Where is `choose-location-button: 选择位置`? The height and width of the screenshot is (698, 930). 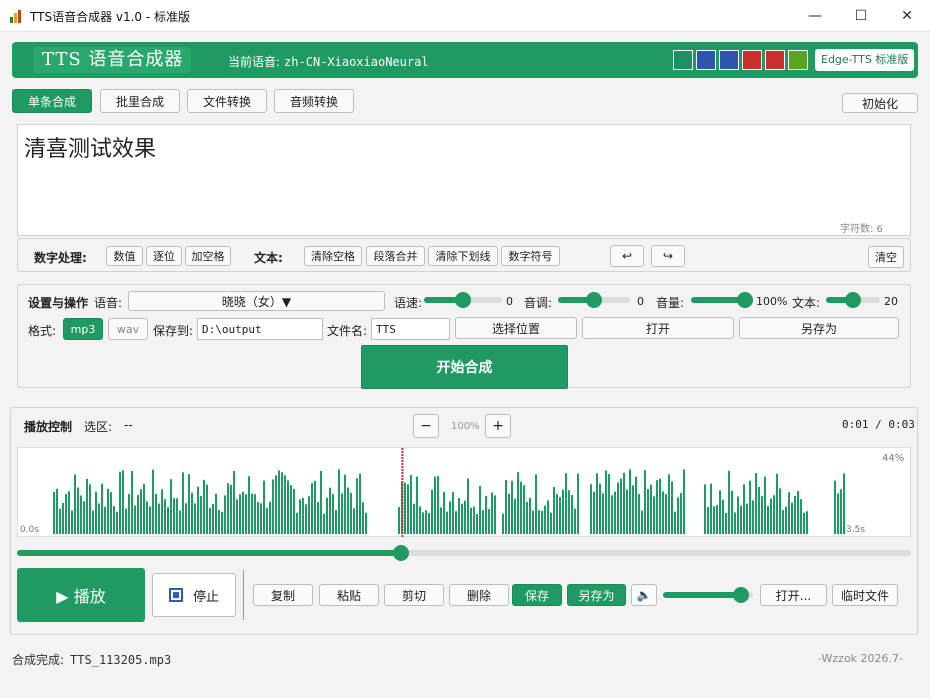 choose-location-button: 选择位置 is located at coordinates (516, 328).